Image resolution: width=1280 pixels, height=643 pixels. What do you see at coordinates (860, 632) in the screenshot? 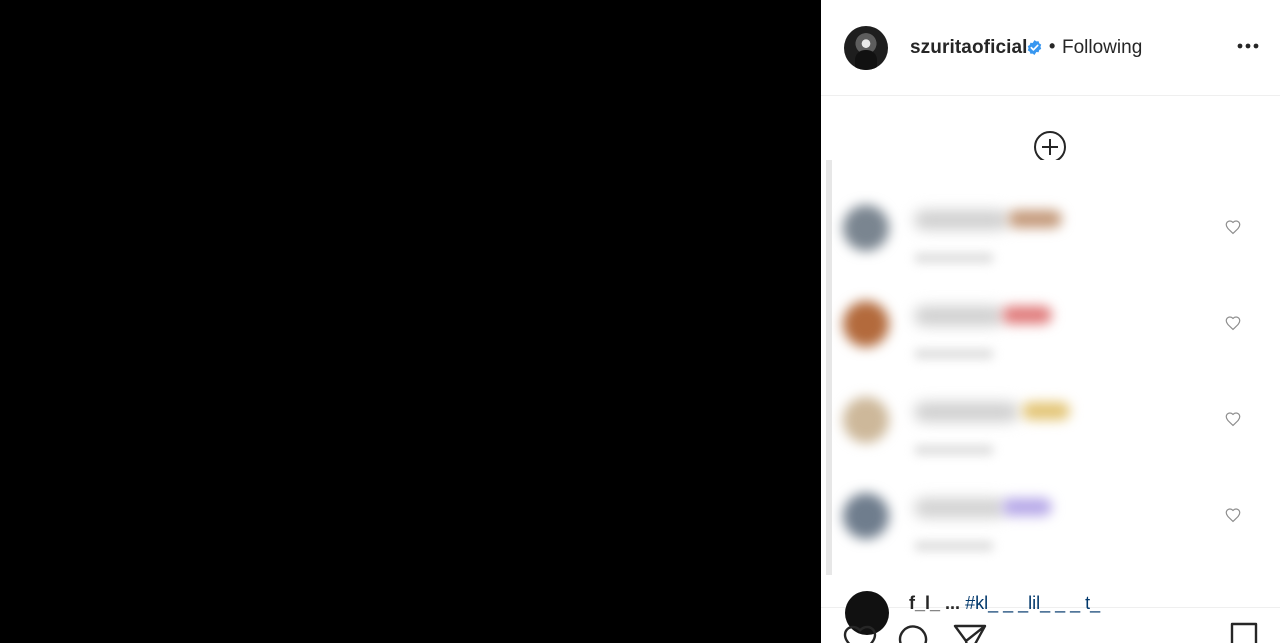
I see `heart-icon` at bounding box center [860, 632].